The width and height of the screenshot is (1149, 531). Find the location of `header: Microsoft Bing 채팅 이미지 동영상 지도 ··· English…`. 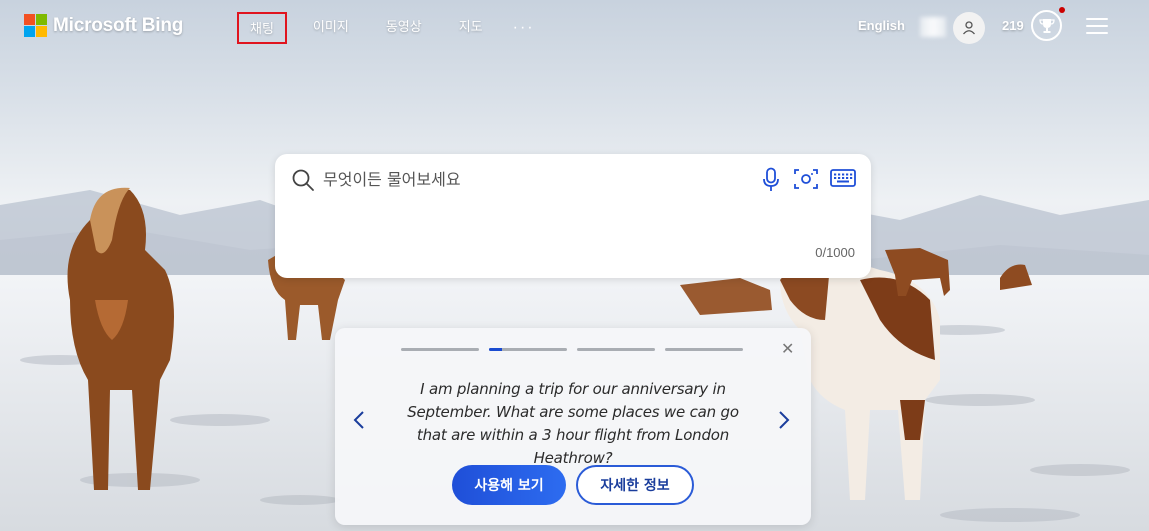

header: Microsoft Bing 채팅 이미지 동영상 지도 ··· English… is located at coordinates (574, 27).